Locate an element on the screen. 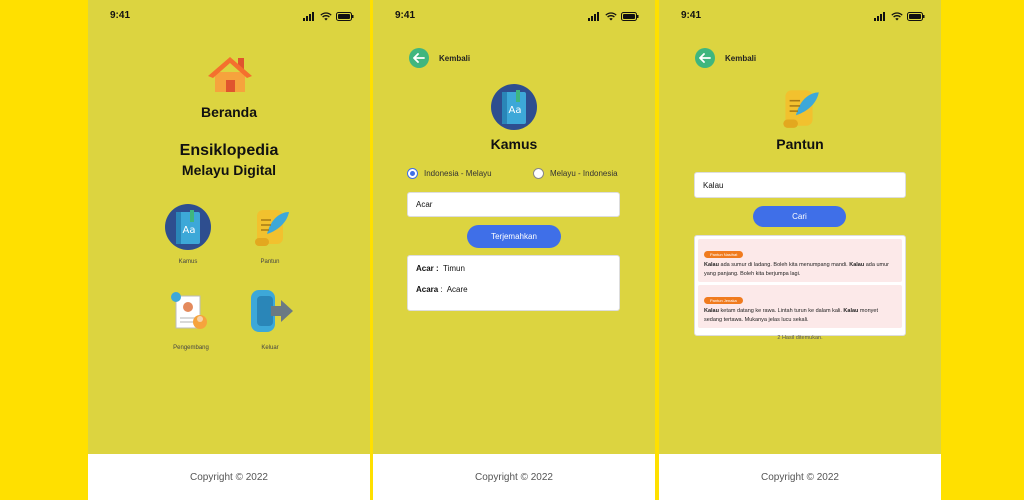 The width and height of the screenshot is (1024, 500). menu-pengembang-label: Pengembang is located at coordinates (191, 348).